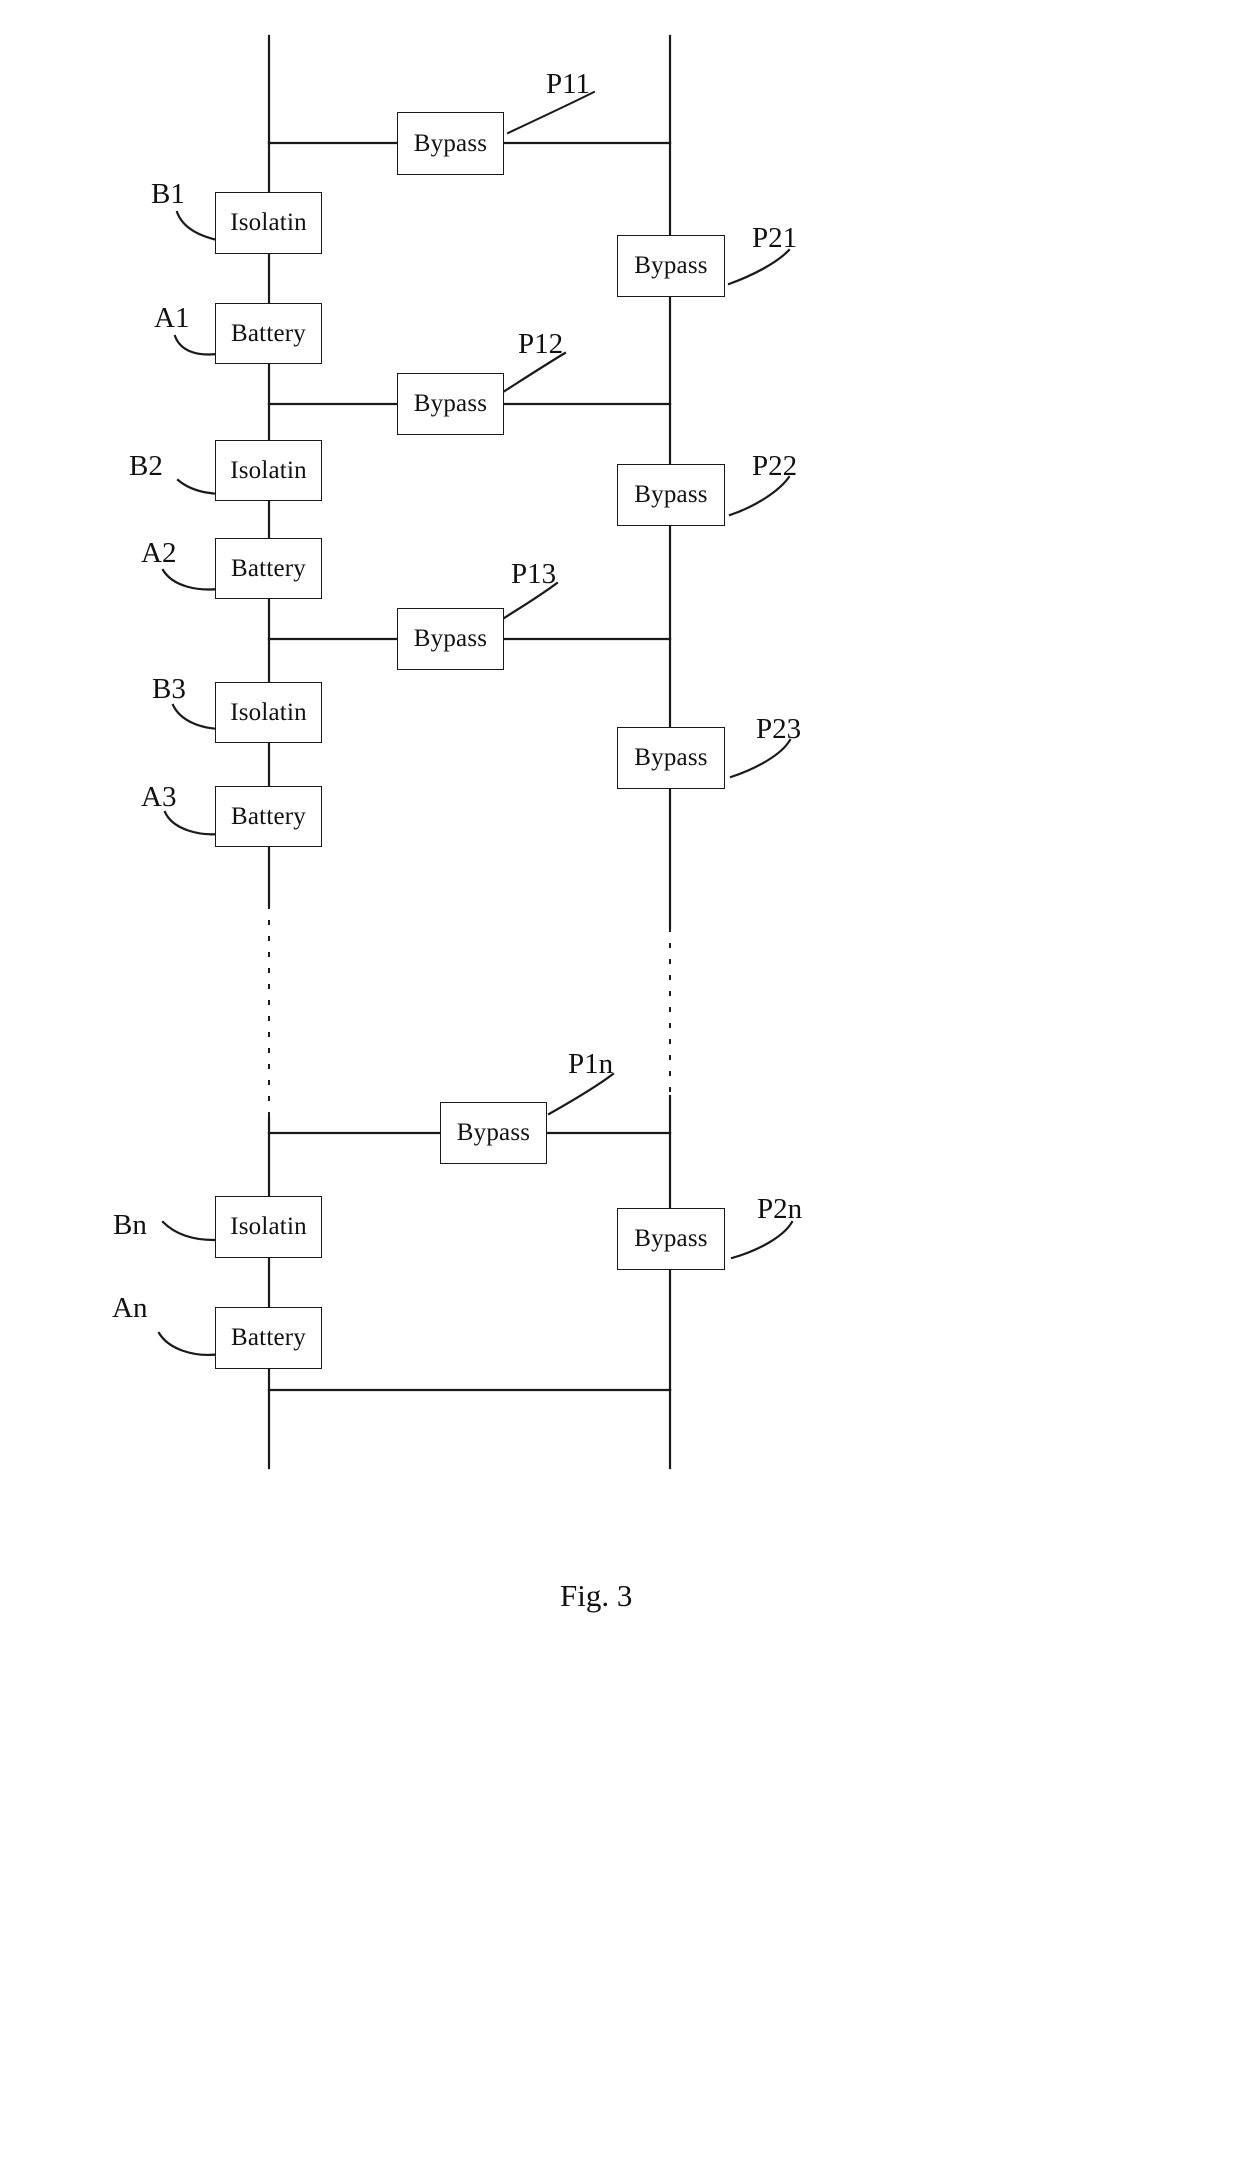 The width and height of the screenshot is (1240, 2164). I want to click on reference-label-p22: P22, so click(775, 466).